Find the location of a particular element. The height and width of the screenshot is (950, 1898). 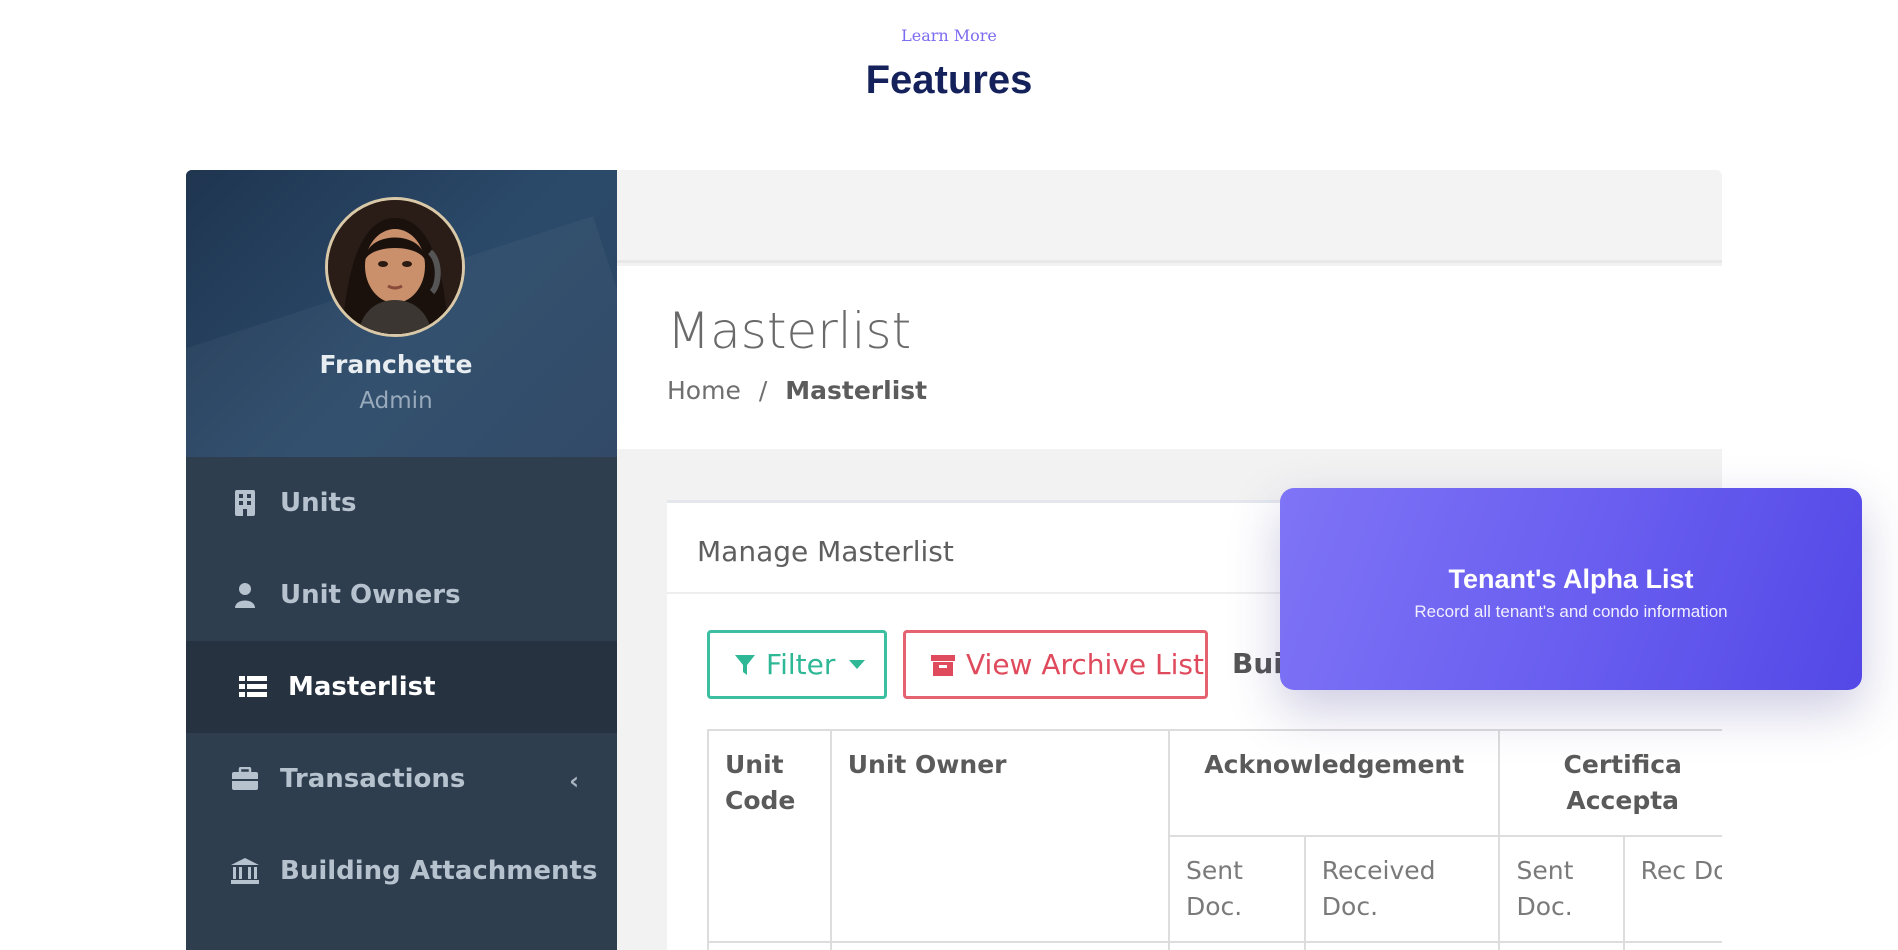

user-profile: Franchette Admin is located at coordinates (401, 313).